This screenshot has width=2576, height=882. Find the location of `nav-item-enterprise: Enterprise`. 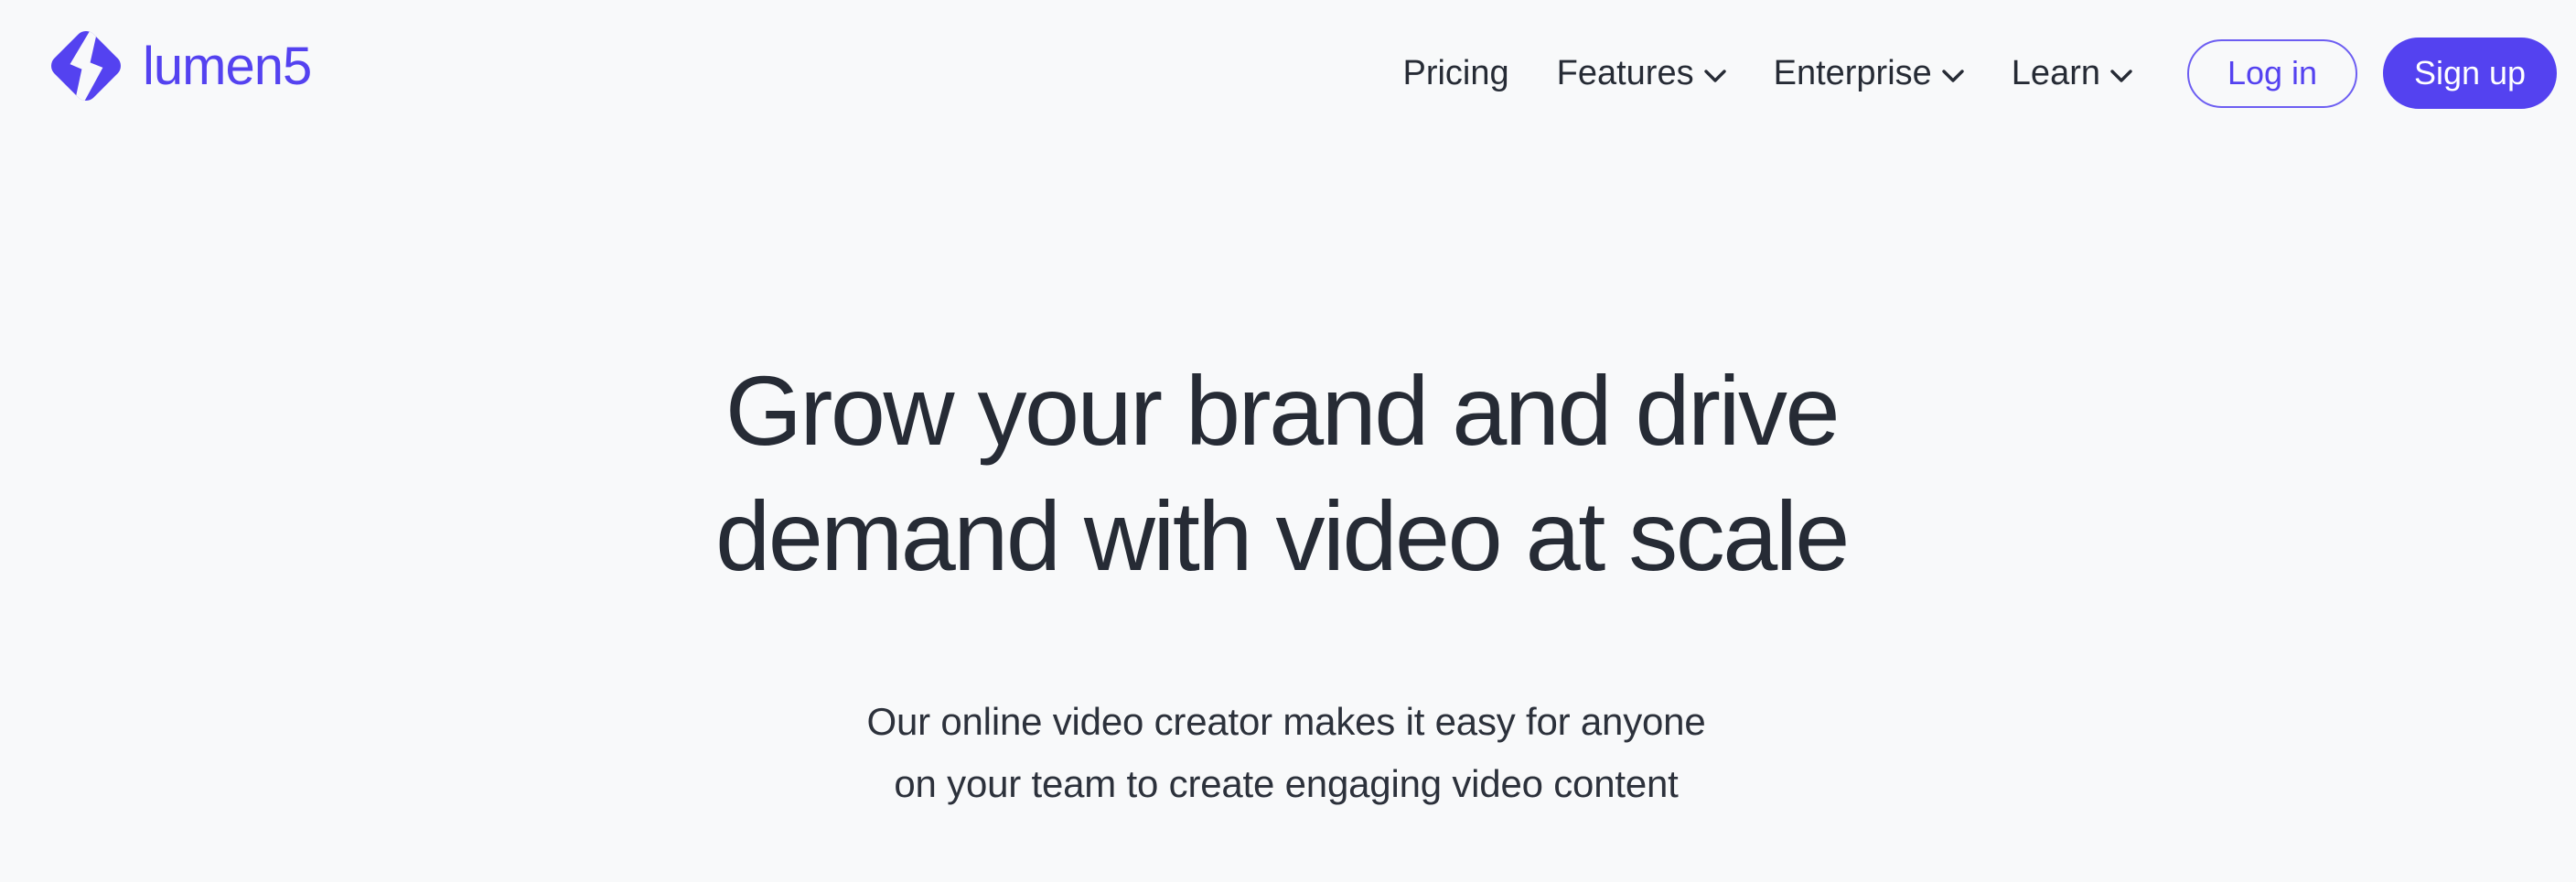

nav-item-enterprise: Enterprise is located at coordinates (1869, 73).